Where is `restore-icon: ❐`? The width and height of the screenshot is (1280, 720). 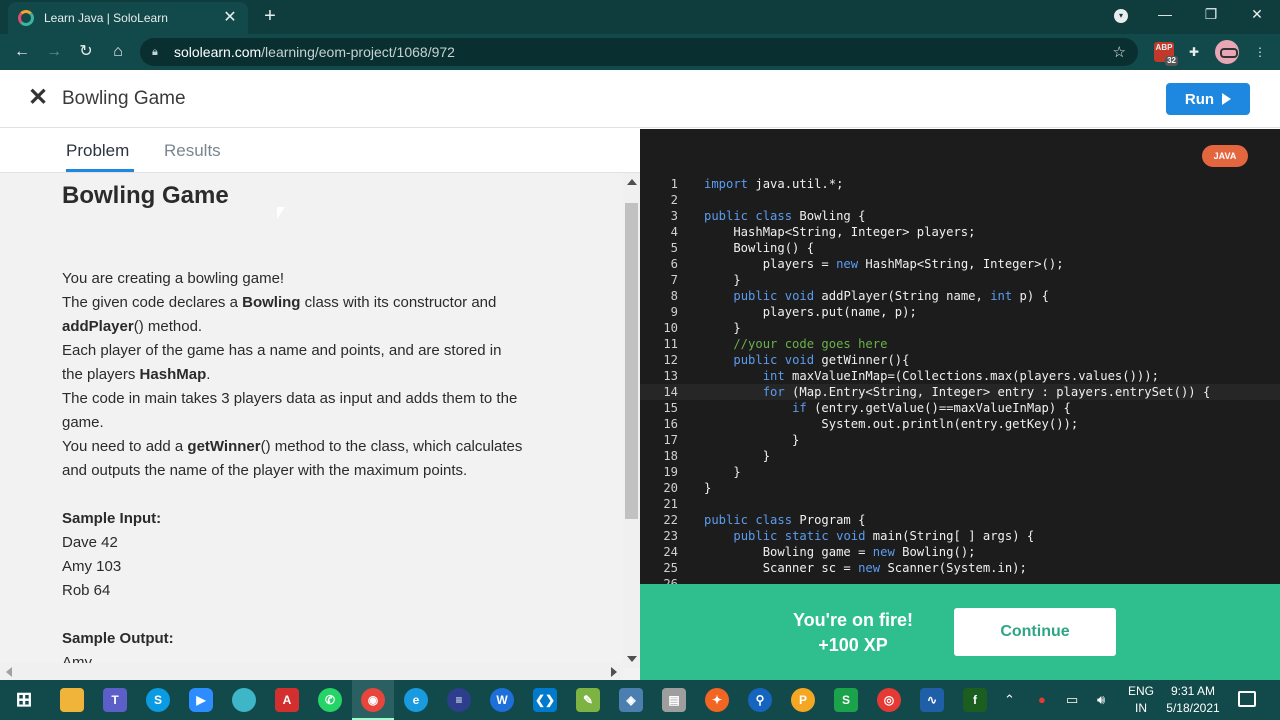
restore-icon: ❐ is located at coordinates (1211, 14).